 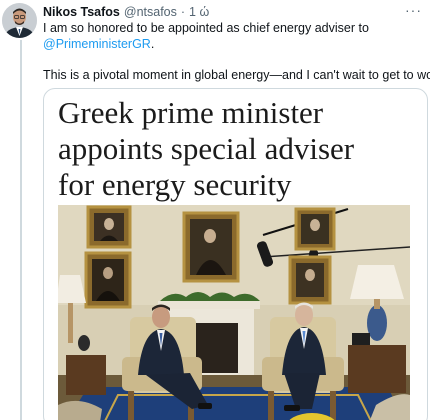 What do you see at coordinates (81, 12) in the screenshot?
I see `author-name: Nikos Tsafos` at bounding box center [81, 12].